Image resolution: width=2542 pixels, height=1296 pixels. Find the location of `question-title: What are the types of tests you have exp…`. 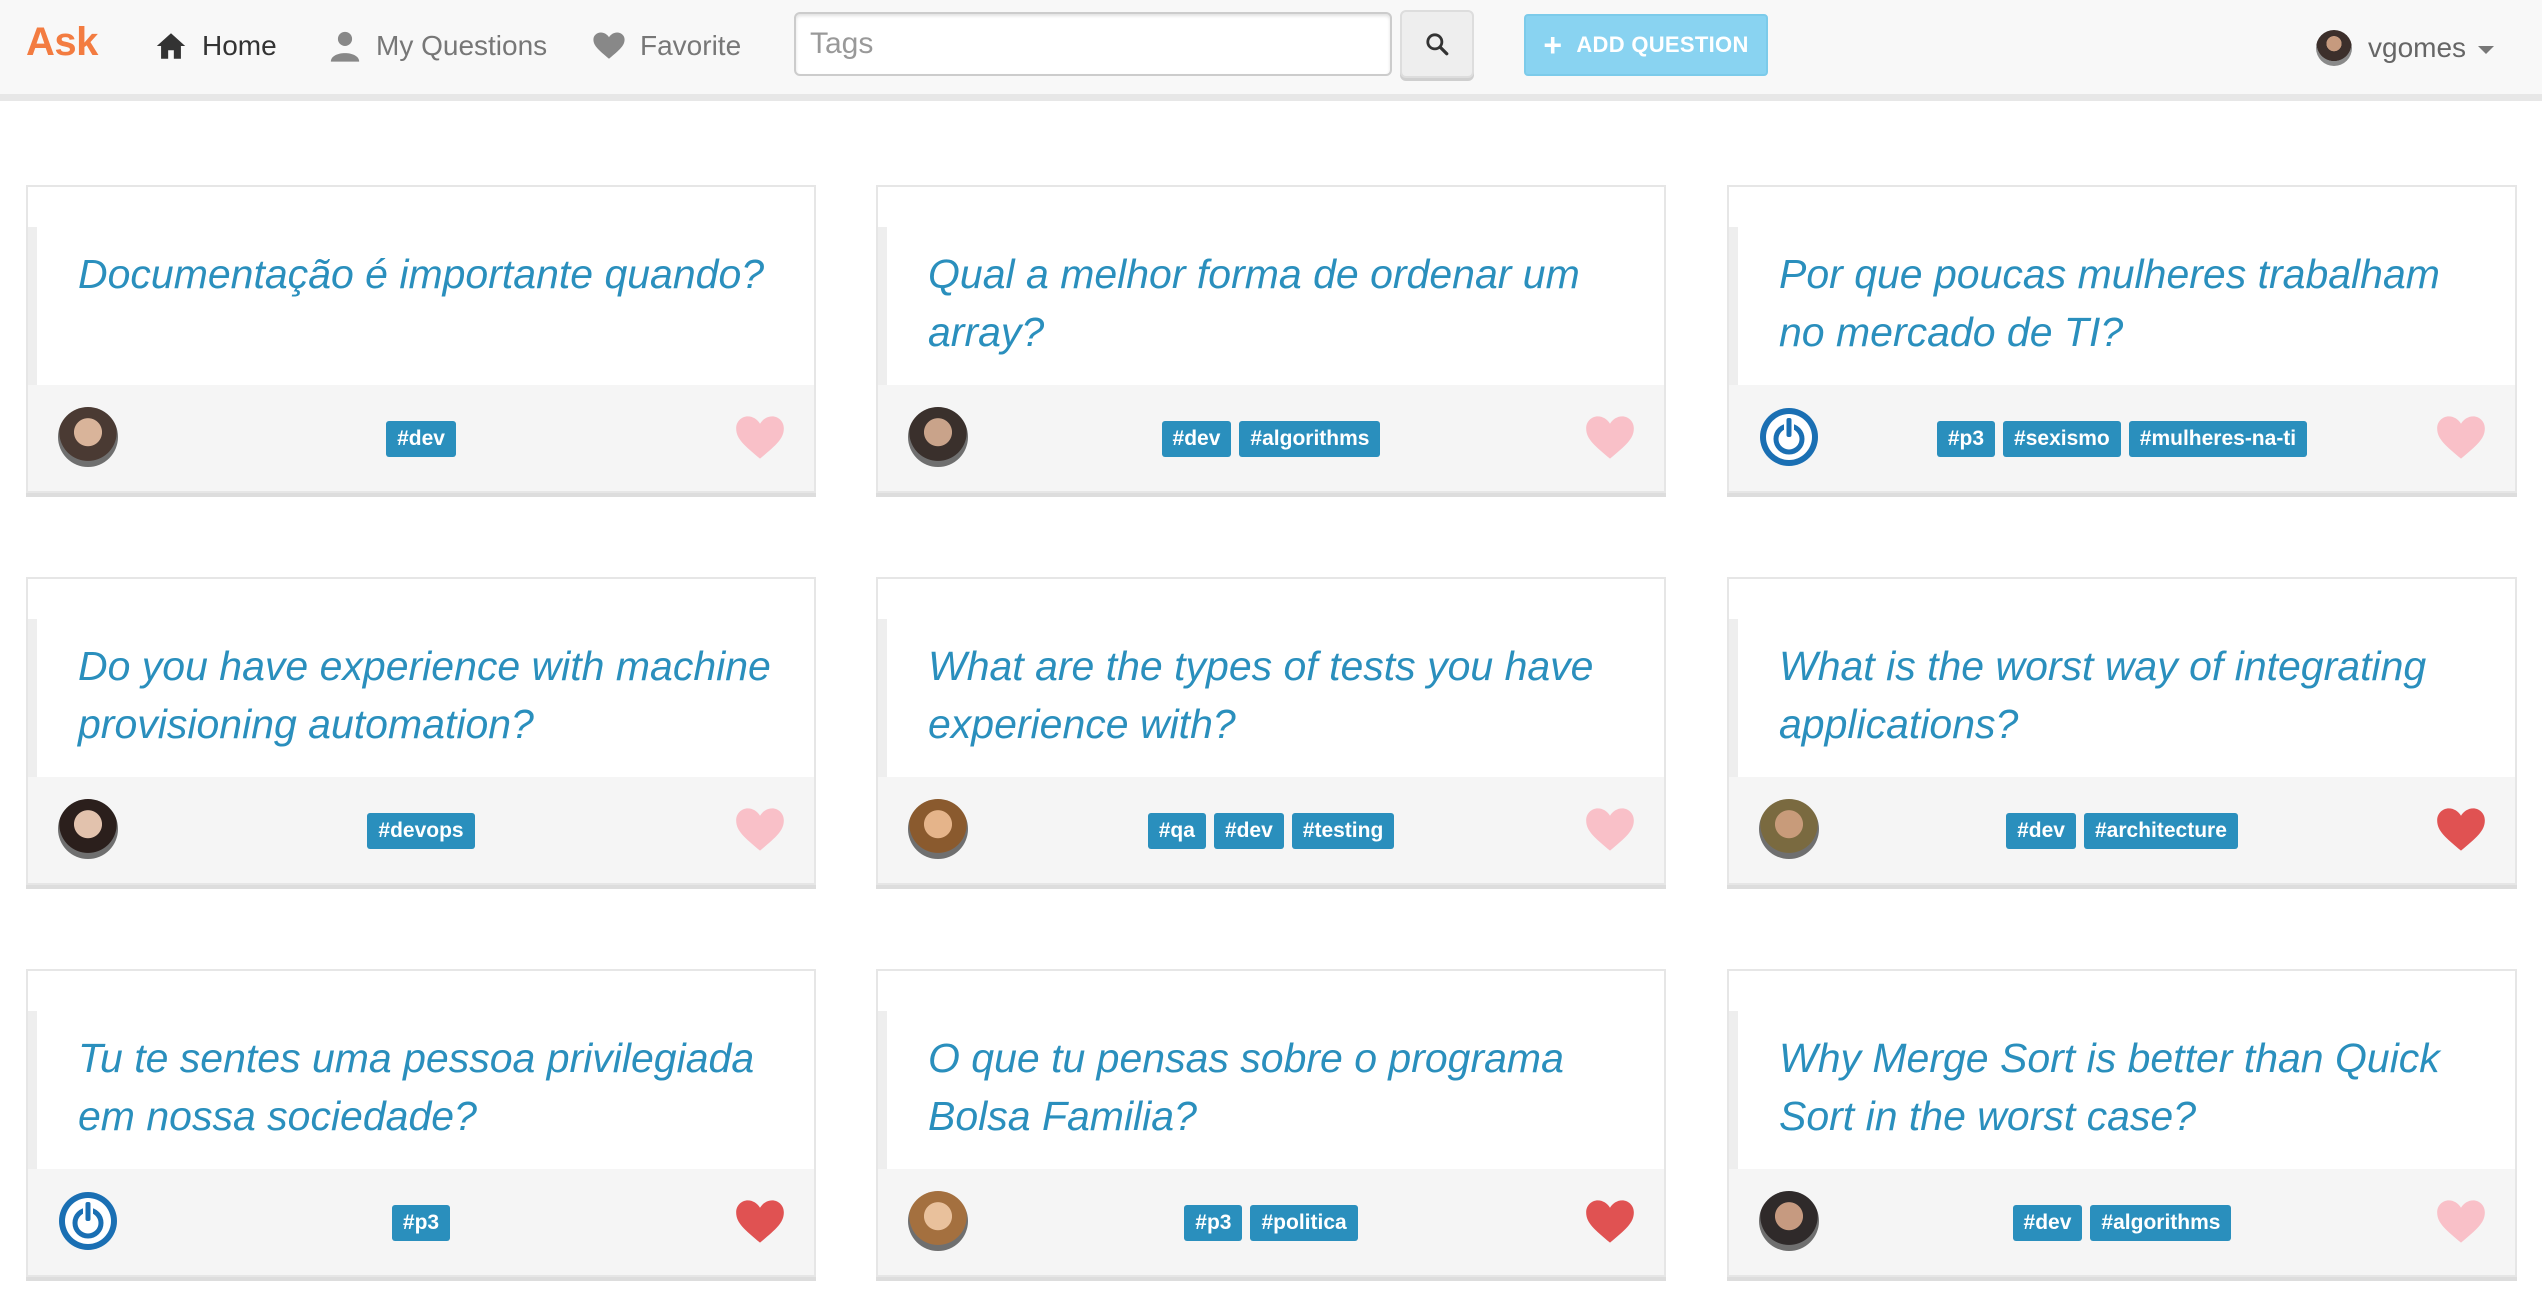

question-title: What are the types of tests you have exp… is located at coordinates (1283, 695).